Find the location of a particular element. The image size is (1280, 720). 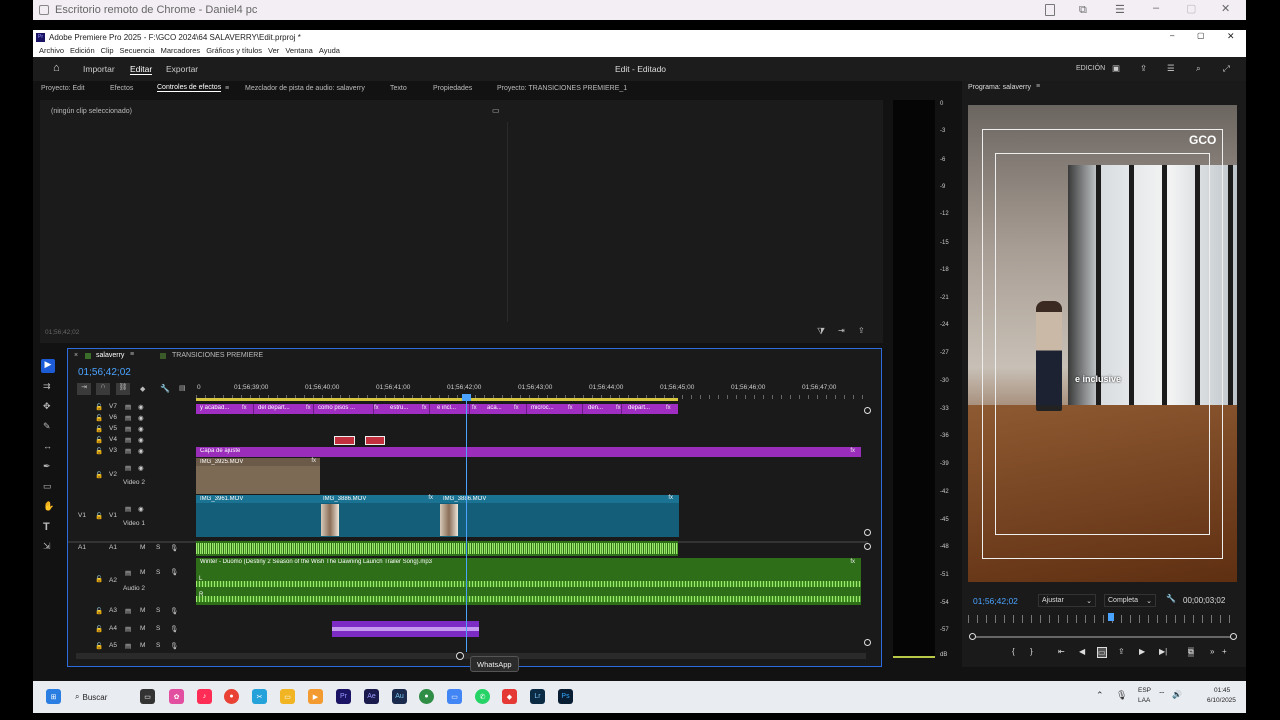

go-to-in-icon: ⇤ is located at coordinates (1061, 651).